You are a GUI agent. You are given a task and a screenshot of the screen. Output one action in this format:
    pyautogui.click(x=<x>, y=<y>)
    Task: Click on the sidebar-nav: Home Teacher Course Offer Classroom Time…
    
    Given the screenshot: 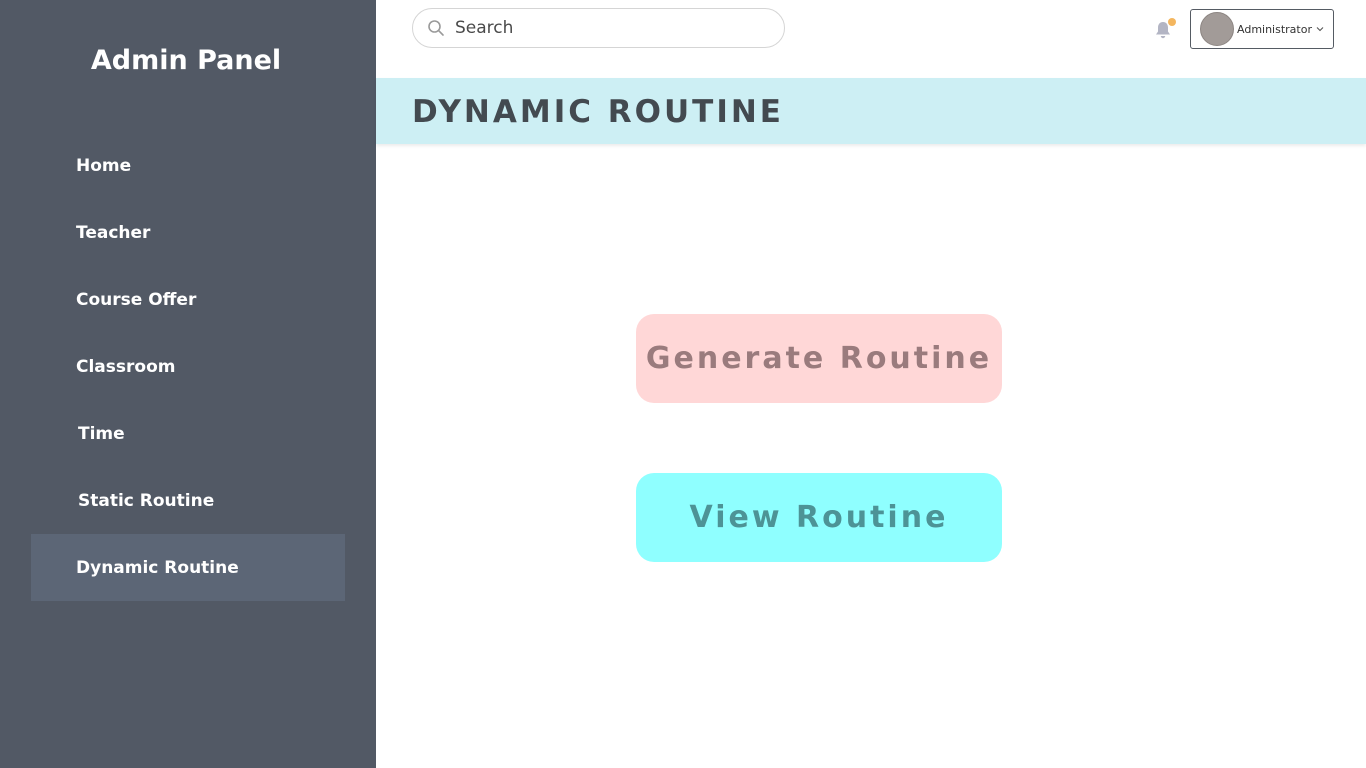 What is the action you would take?
    pyautogui.click(x=188, y=366)
    